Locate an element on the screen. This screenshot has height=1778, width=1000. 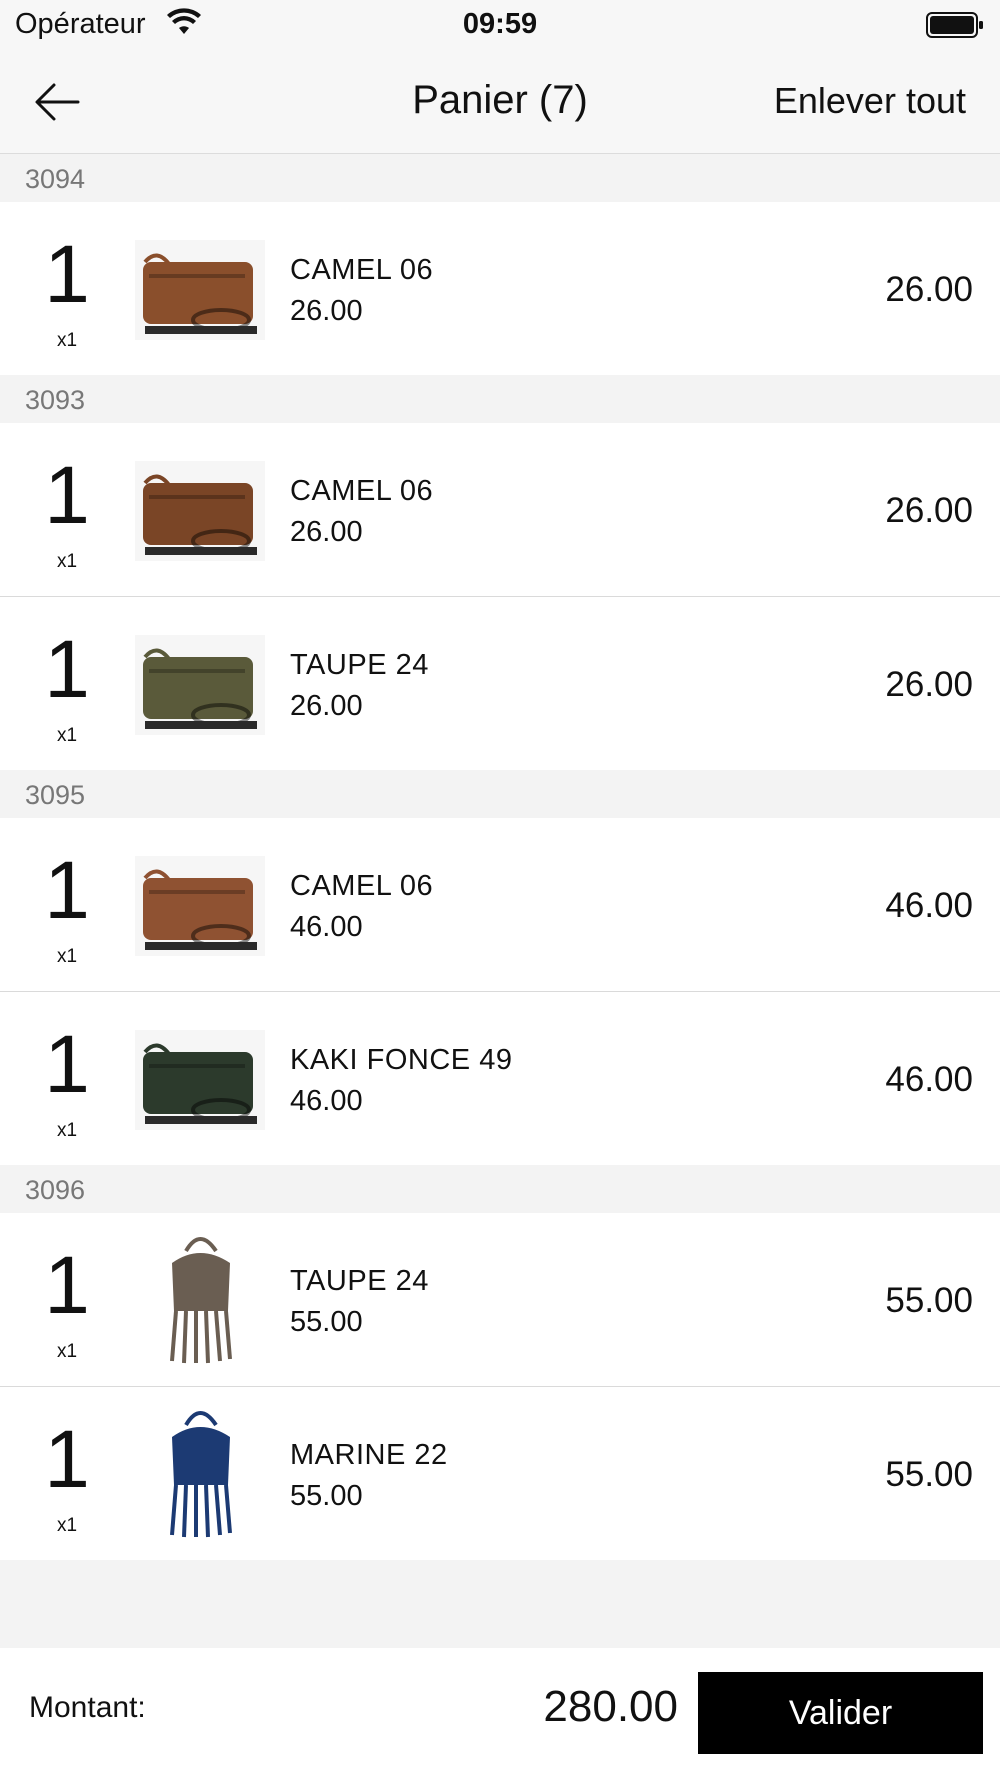
battery-icon is located at coordinates (954, 25).